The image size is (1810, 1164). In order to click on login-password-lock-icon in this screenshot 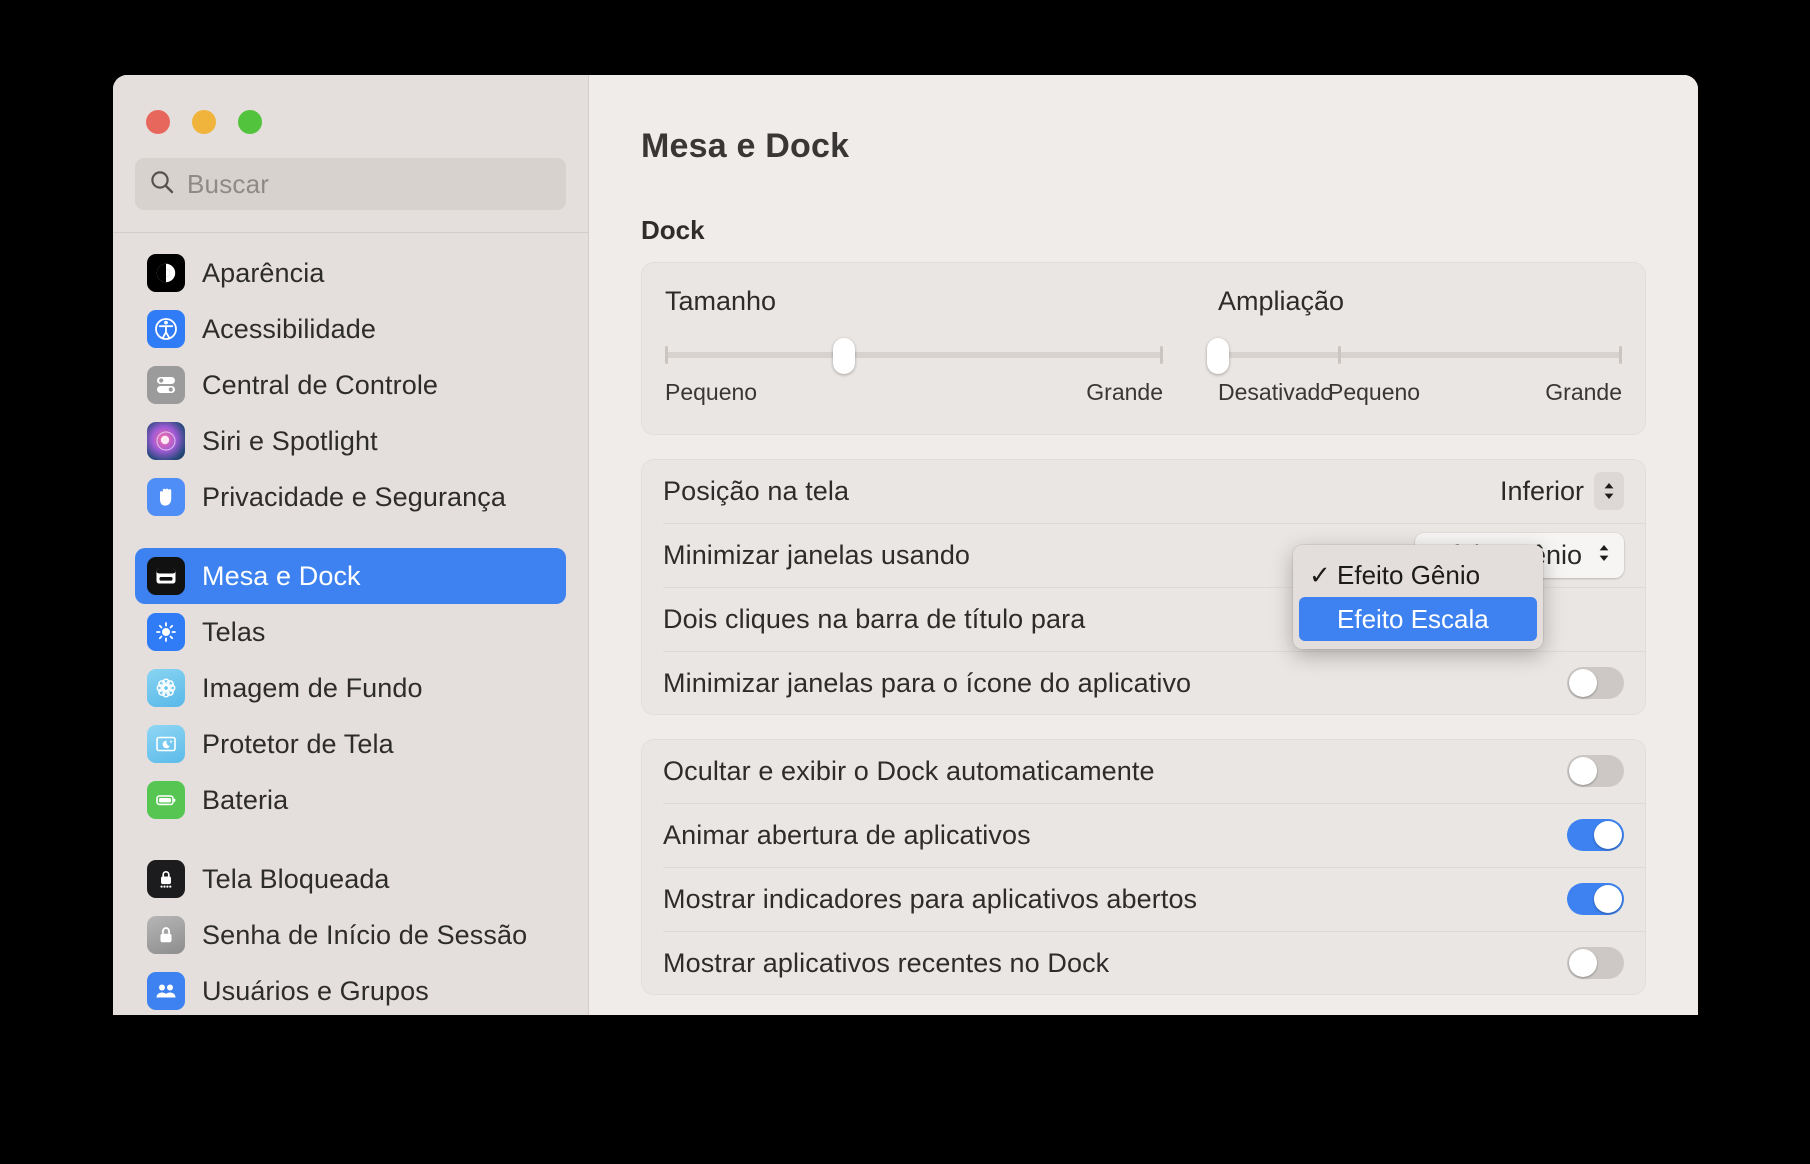, I will do `click(166, 935)`.